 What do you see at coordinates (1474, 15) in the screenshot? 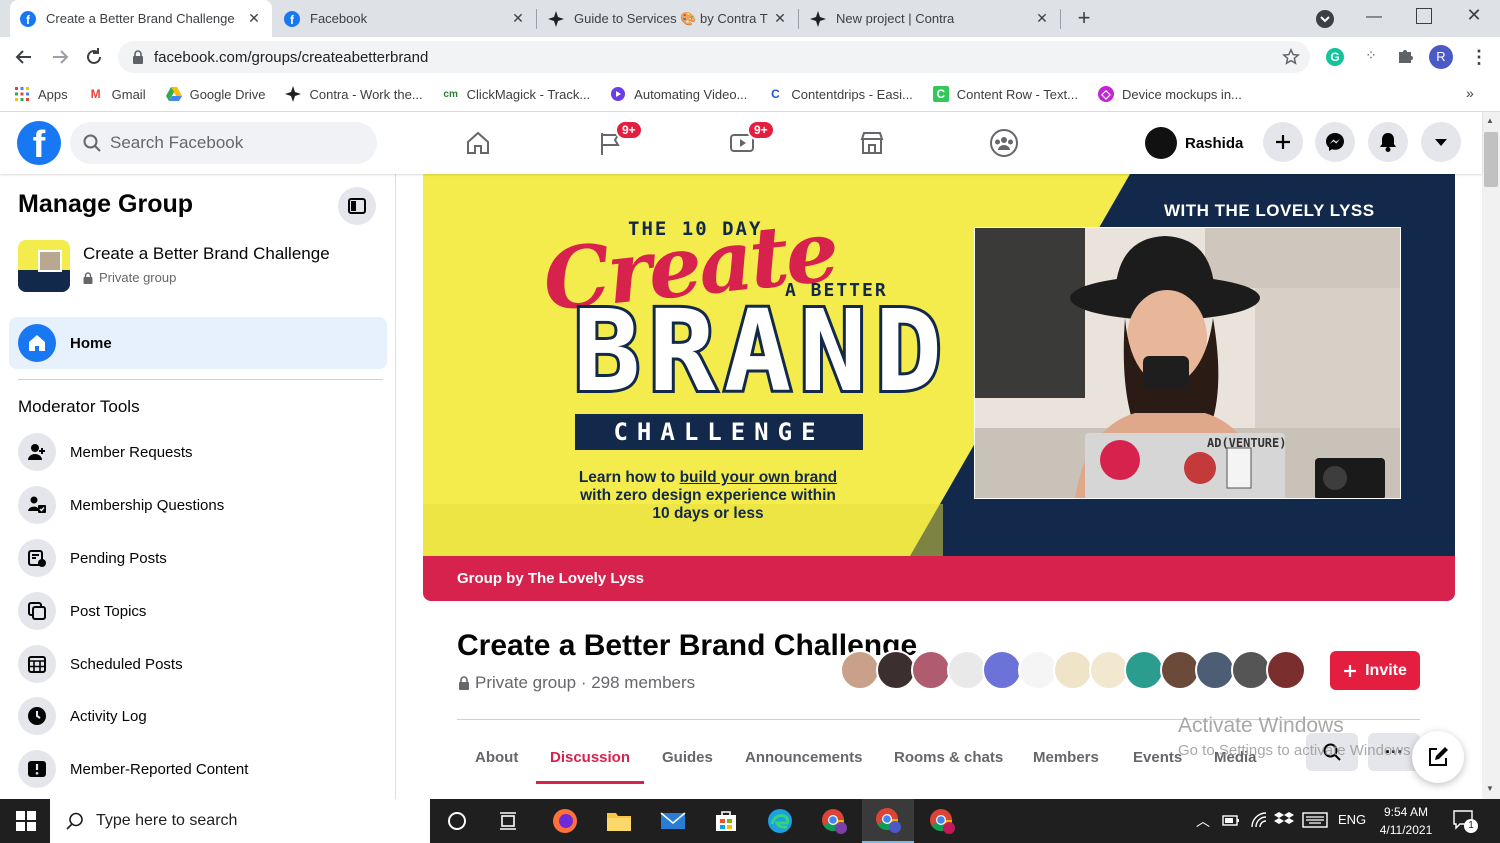
I see `close-window-button: ✕` at bounding box center [1474, 15].